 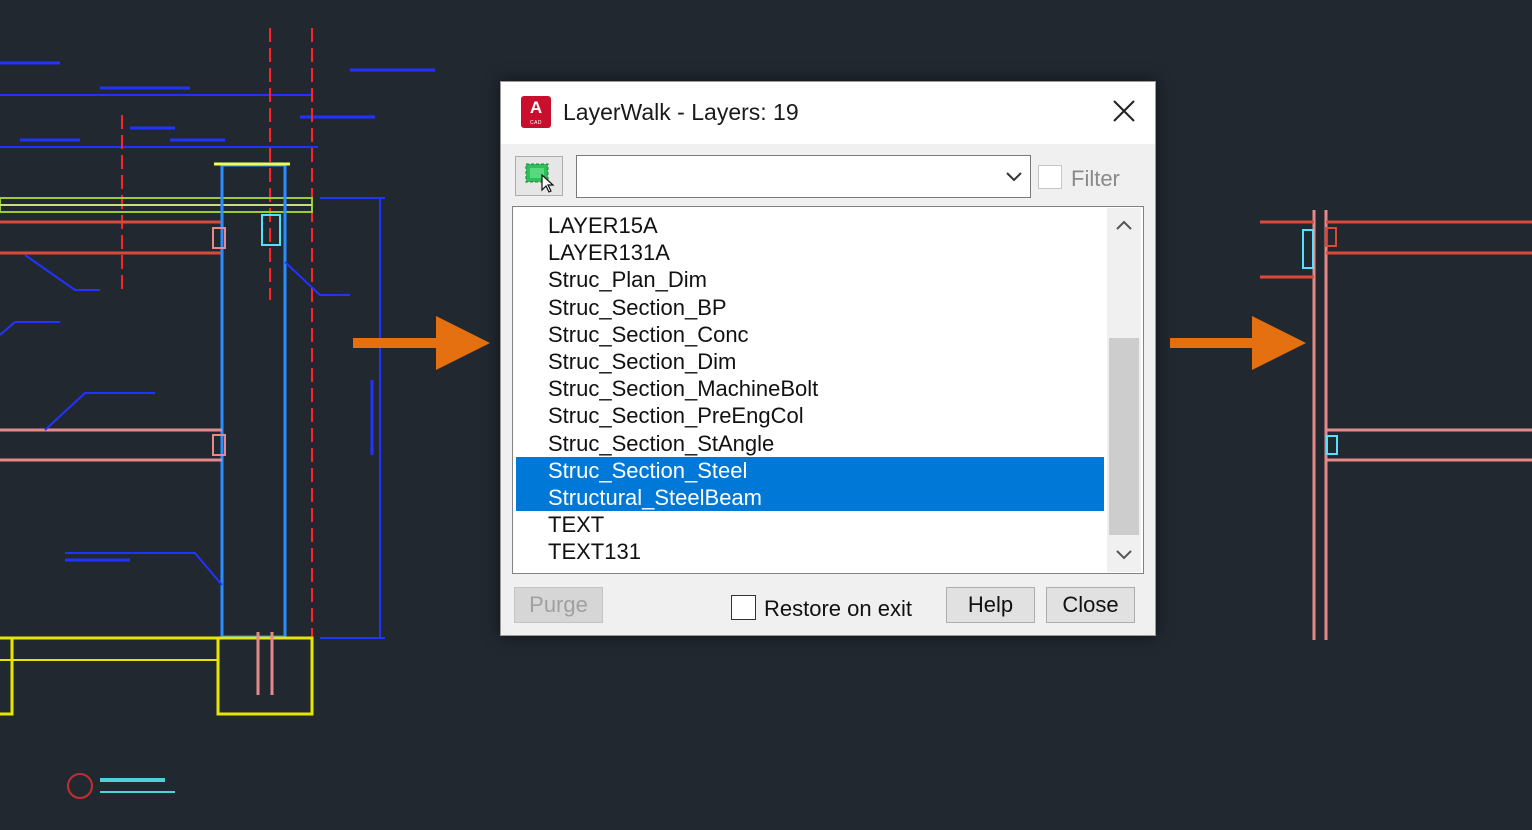 I want to click on layer-list-item: Struc_Section_MachineBolt, so click(x=810, y=388).